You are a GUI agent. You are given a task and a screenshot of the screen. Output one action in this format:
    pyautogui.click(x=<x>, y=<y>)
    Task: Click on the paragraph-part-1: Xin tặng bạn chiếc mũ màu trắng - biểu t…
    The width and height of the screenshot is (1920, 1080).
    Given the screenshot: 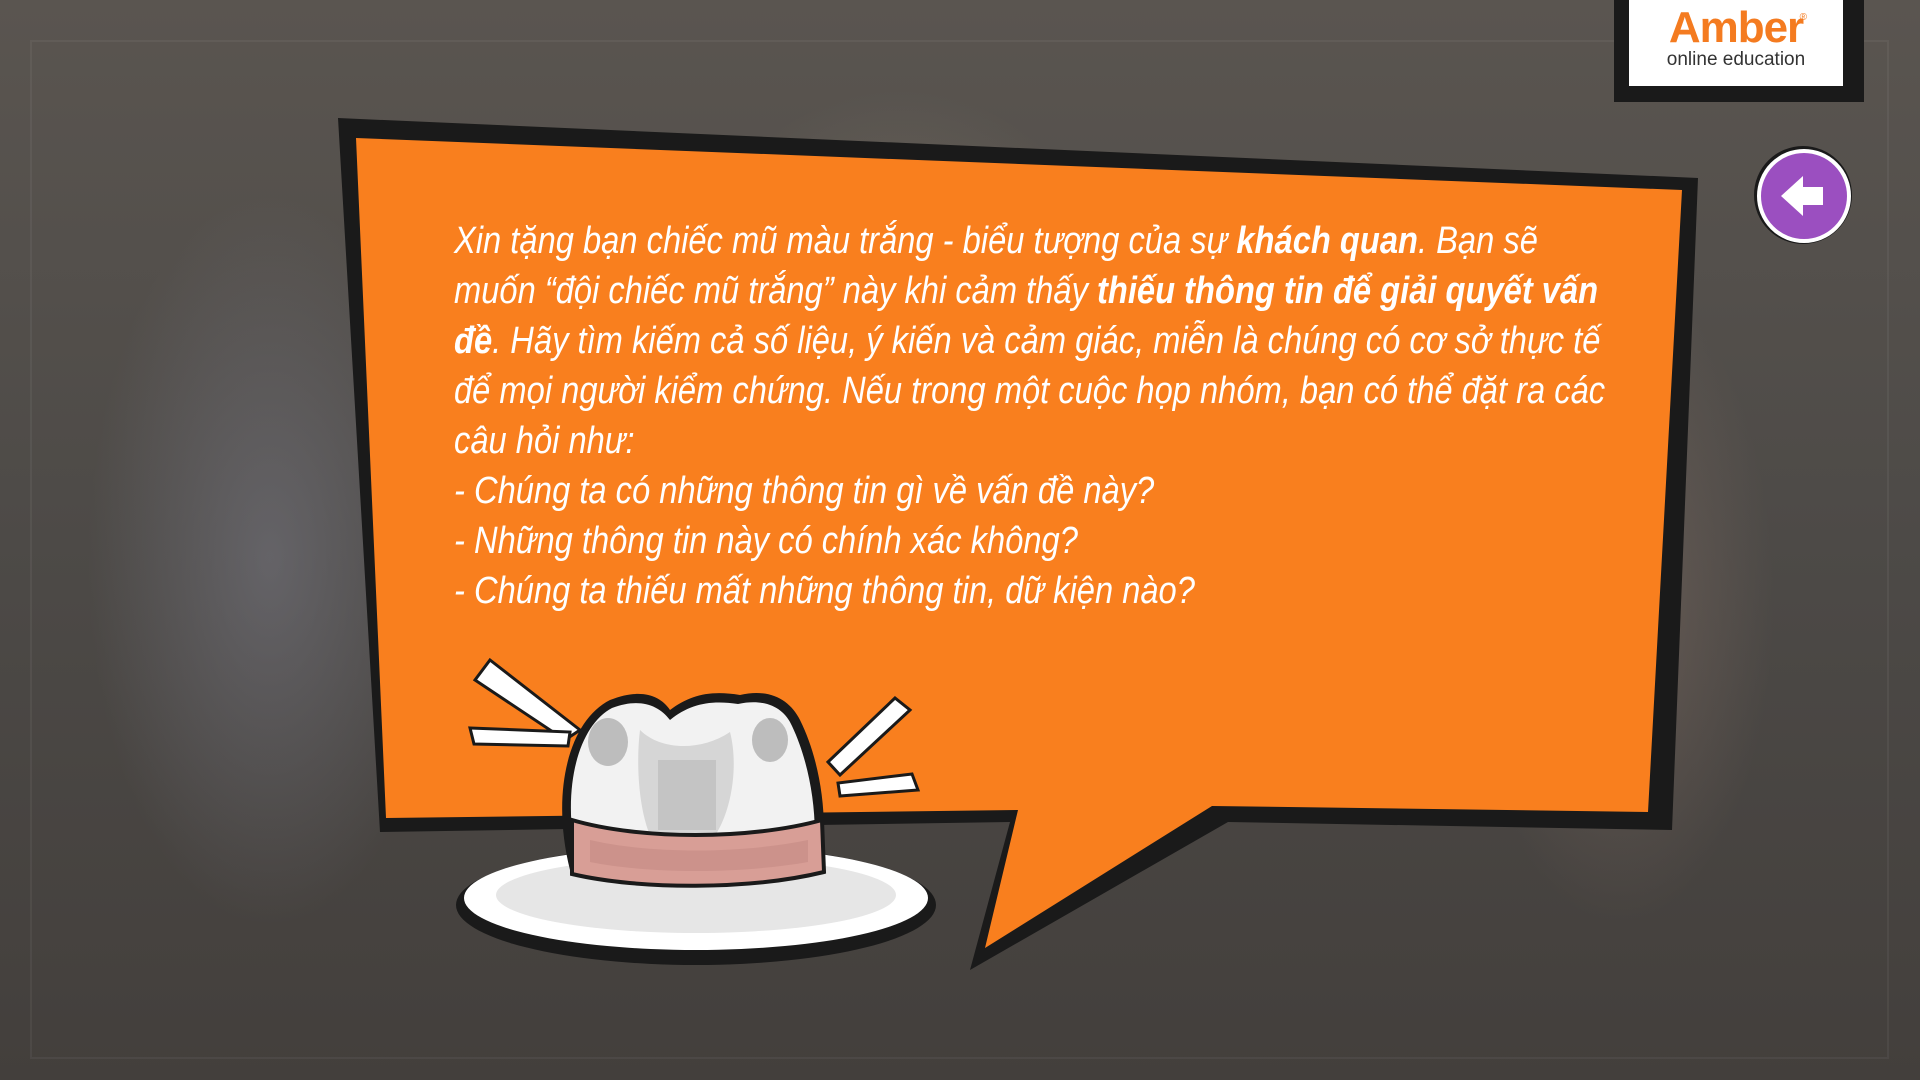 What is the action you would take?
    pyautogui.click(x=845, y=241)
    